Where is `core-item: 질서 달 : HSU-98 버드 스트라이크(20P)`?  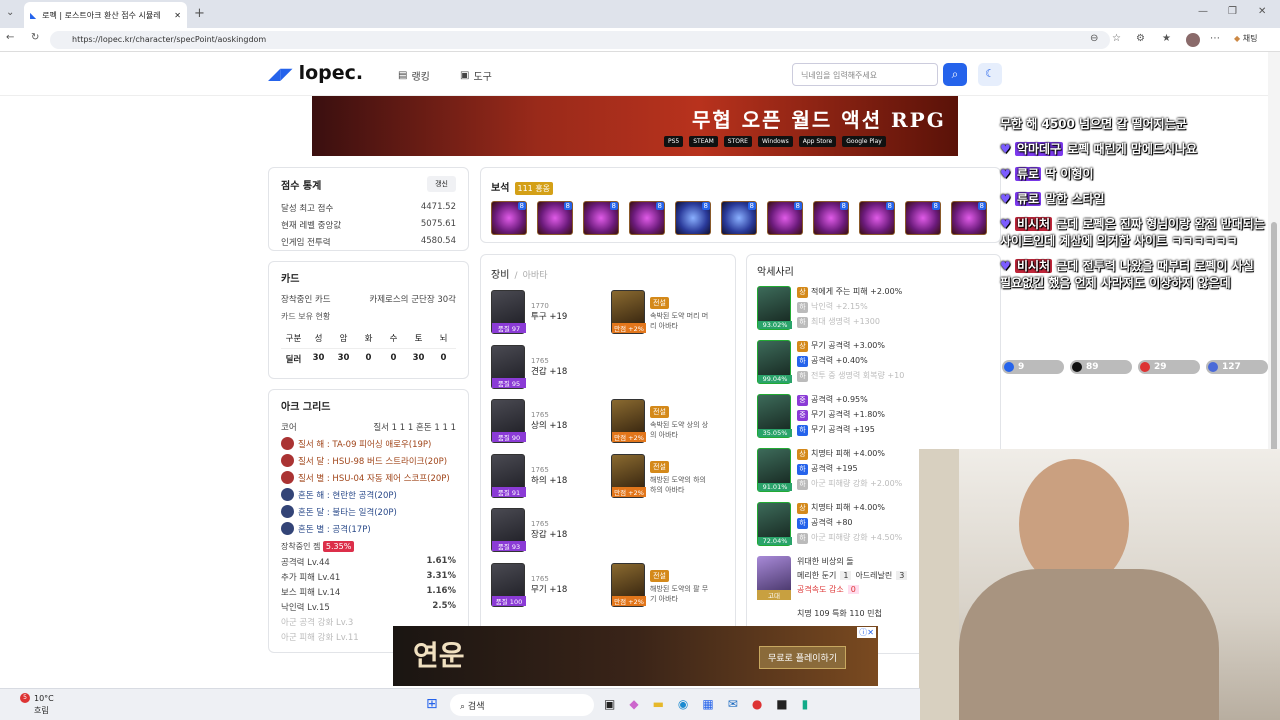 core-item: 질서 달 : HSU-98 버드 스트라이크(20P) is located at coordinates (368, 460).